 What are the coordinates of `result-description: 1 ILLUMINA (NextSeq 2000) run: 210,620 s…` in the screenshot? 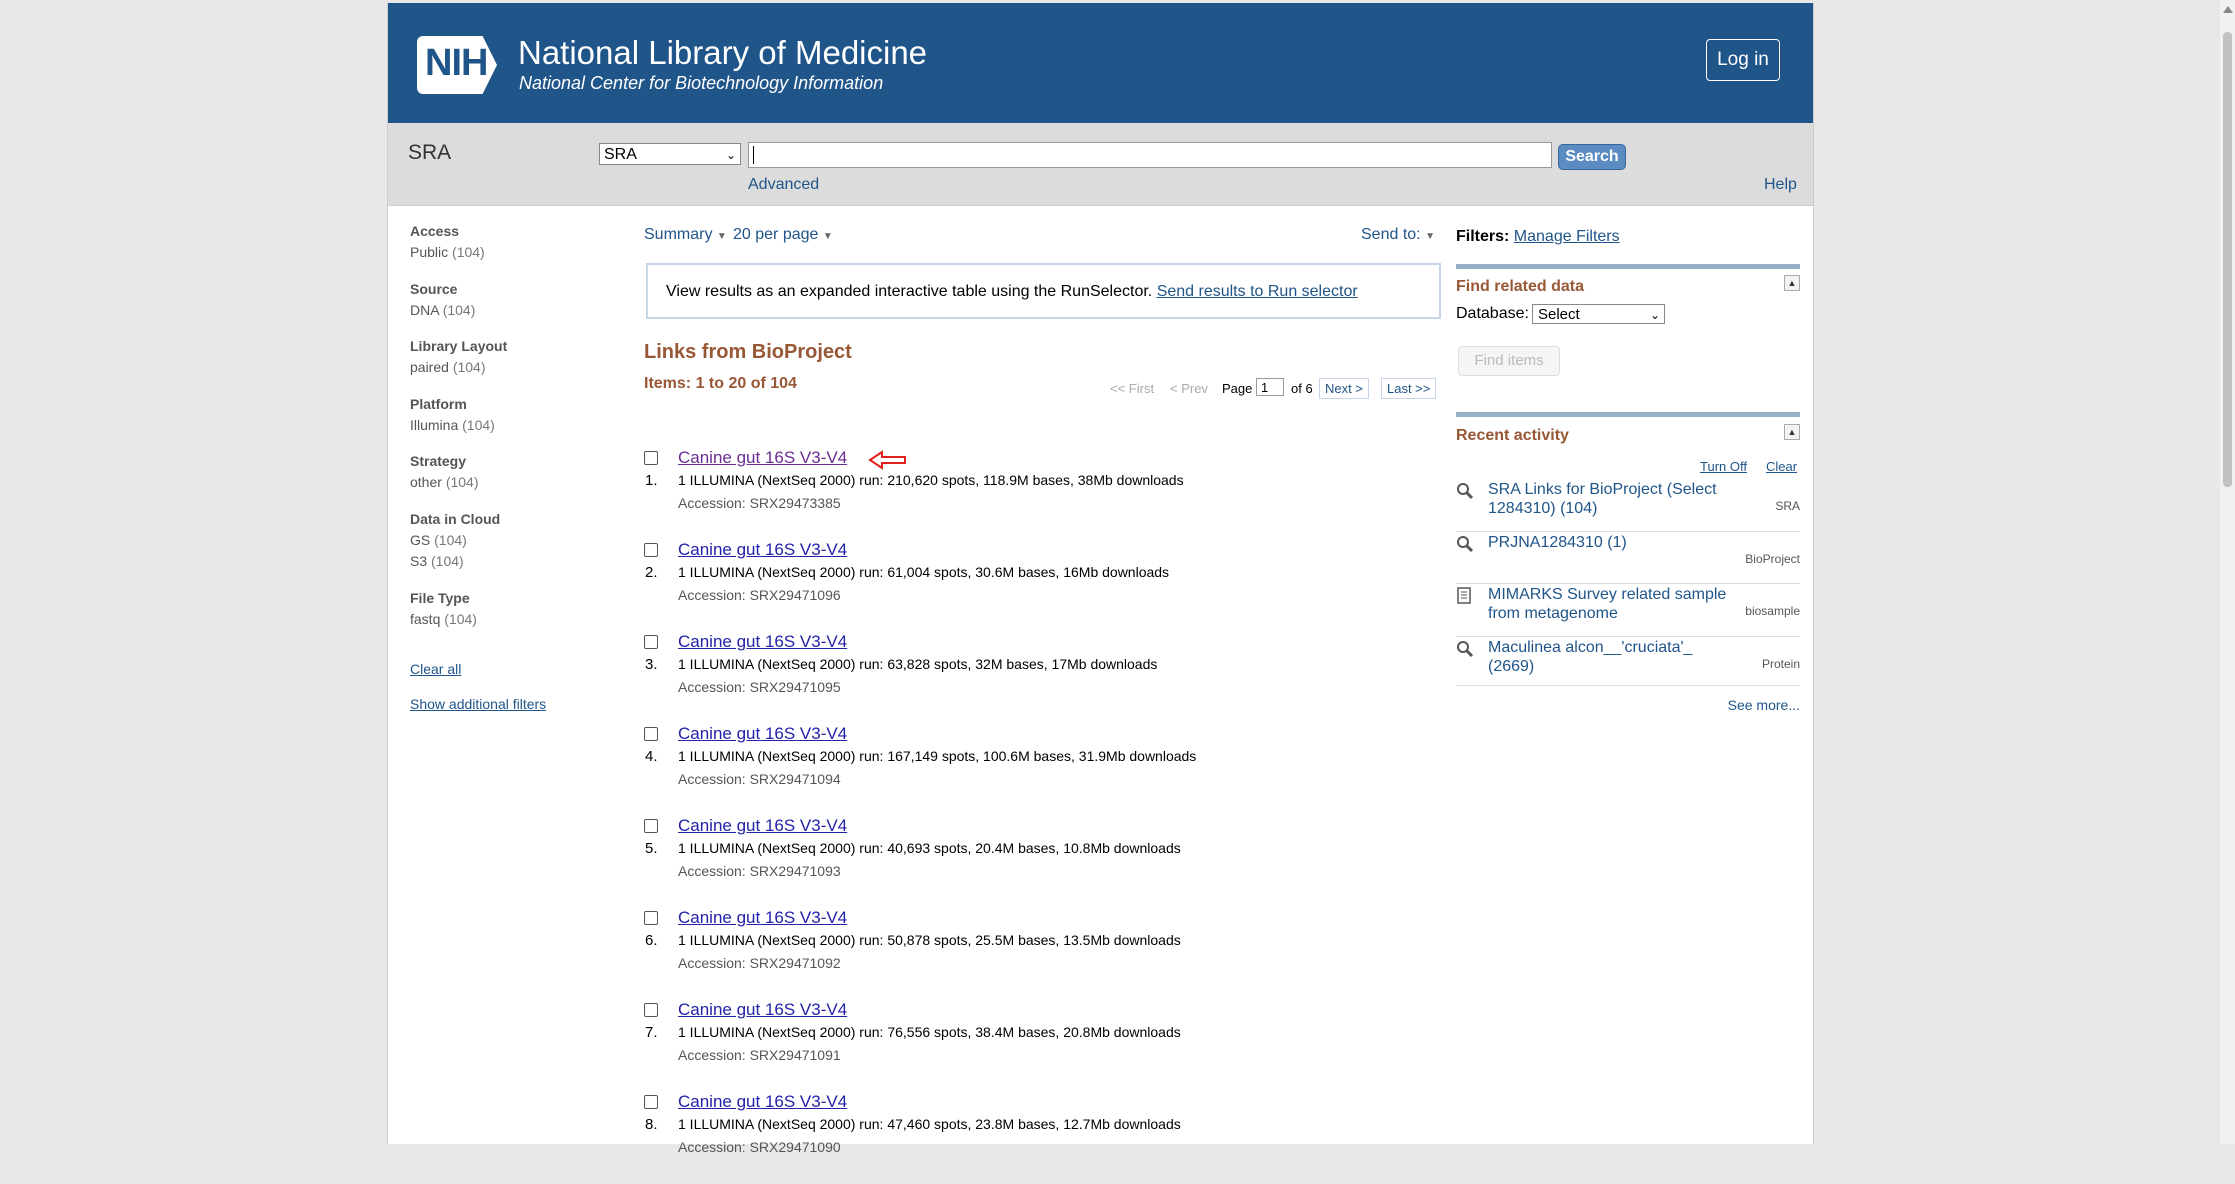 It's located at (931, 480).